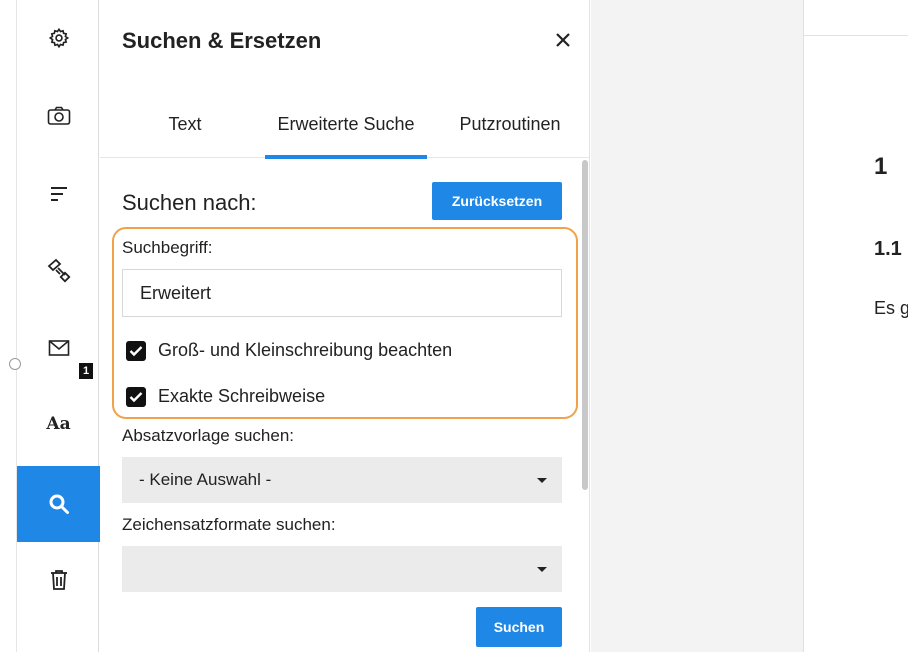 The width and height of the screenshot is (908, 652). Describe the element at coordinates (891, 308) in the screenshot. I see `doc-body-text: Es g` at that location.